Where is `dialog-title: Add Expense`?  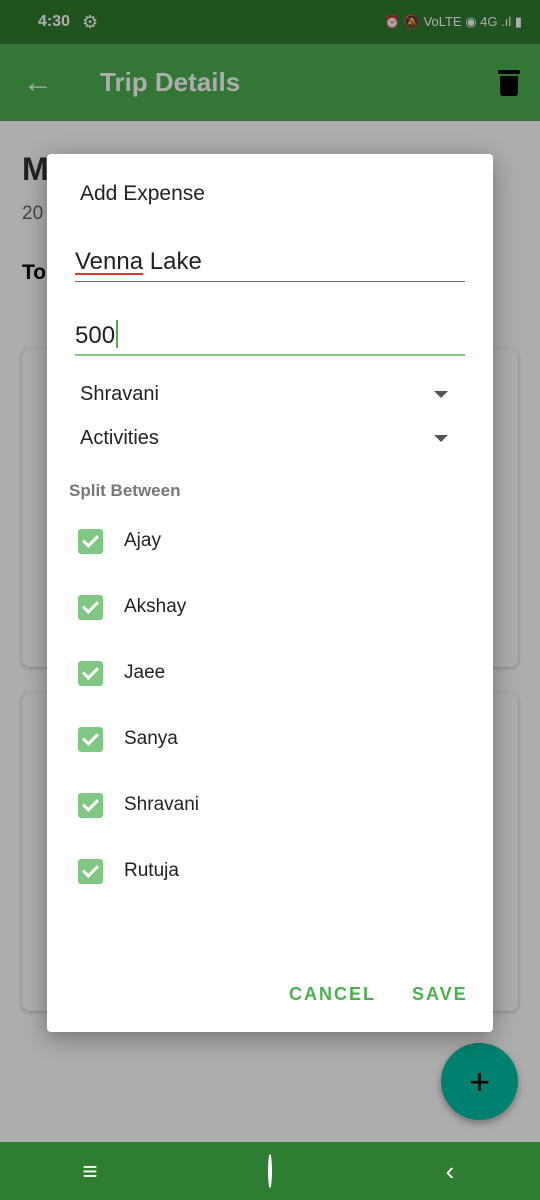 dialog-title: Add Expense is located at coordinates (142, 193).